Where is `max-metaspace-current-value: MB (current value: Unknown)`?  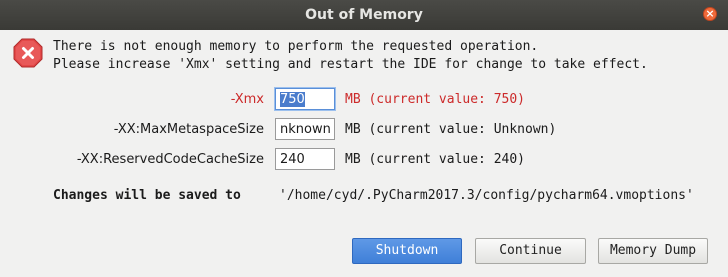
max-metaspace-current-value: MB (current value: Unknown) is located at coordinates (451, 129).